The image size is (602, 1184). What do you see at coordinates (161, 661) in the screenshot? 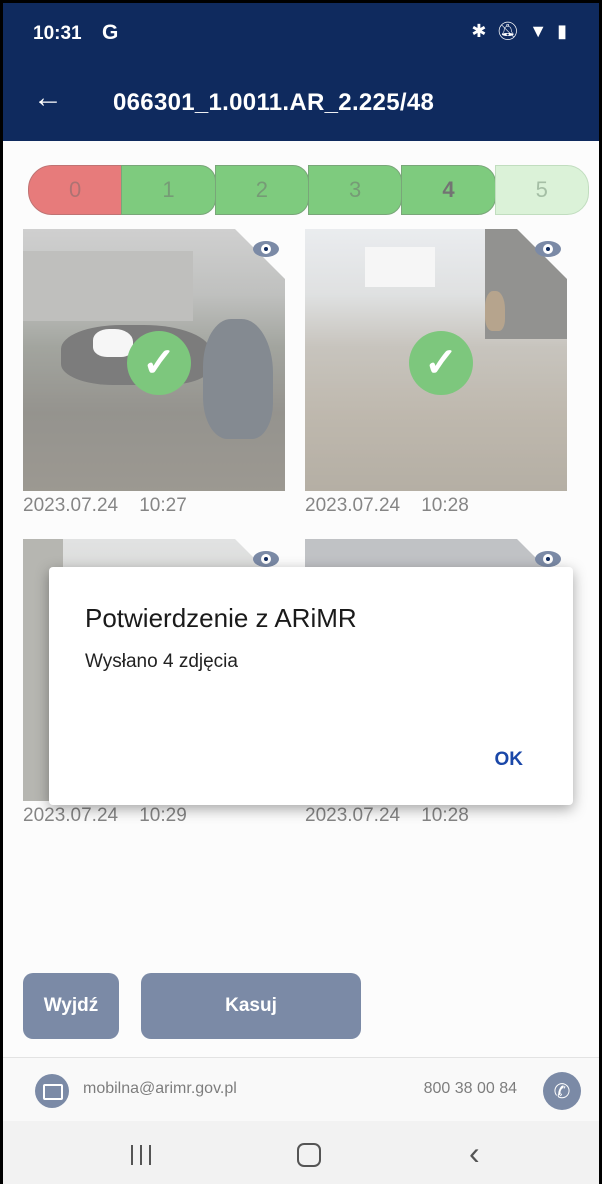
I see `dialog-message: Wysłano 4 zdjęcia` at bounding box center [161, 661].